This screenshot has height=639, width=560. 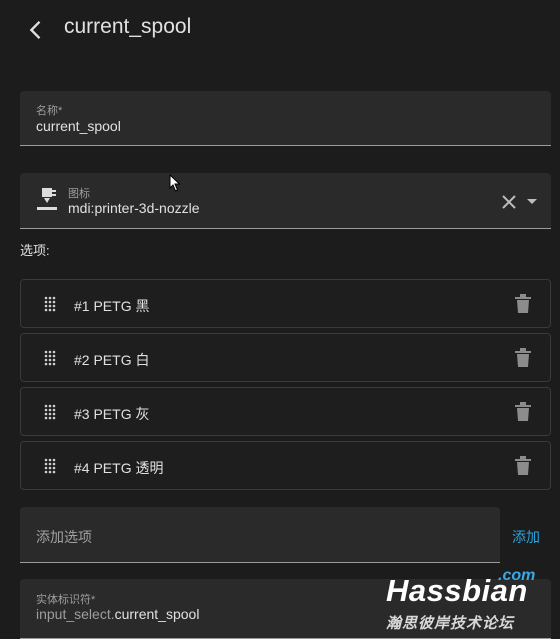 What do you see at coordinates (285, 118) in the screenshot?
I see `name-field: 名称* current_spool` at bounding box center [285, 118].